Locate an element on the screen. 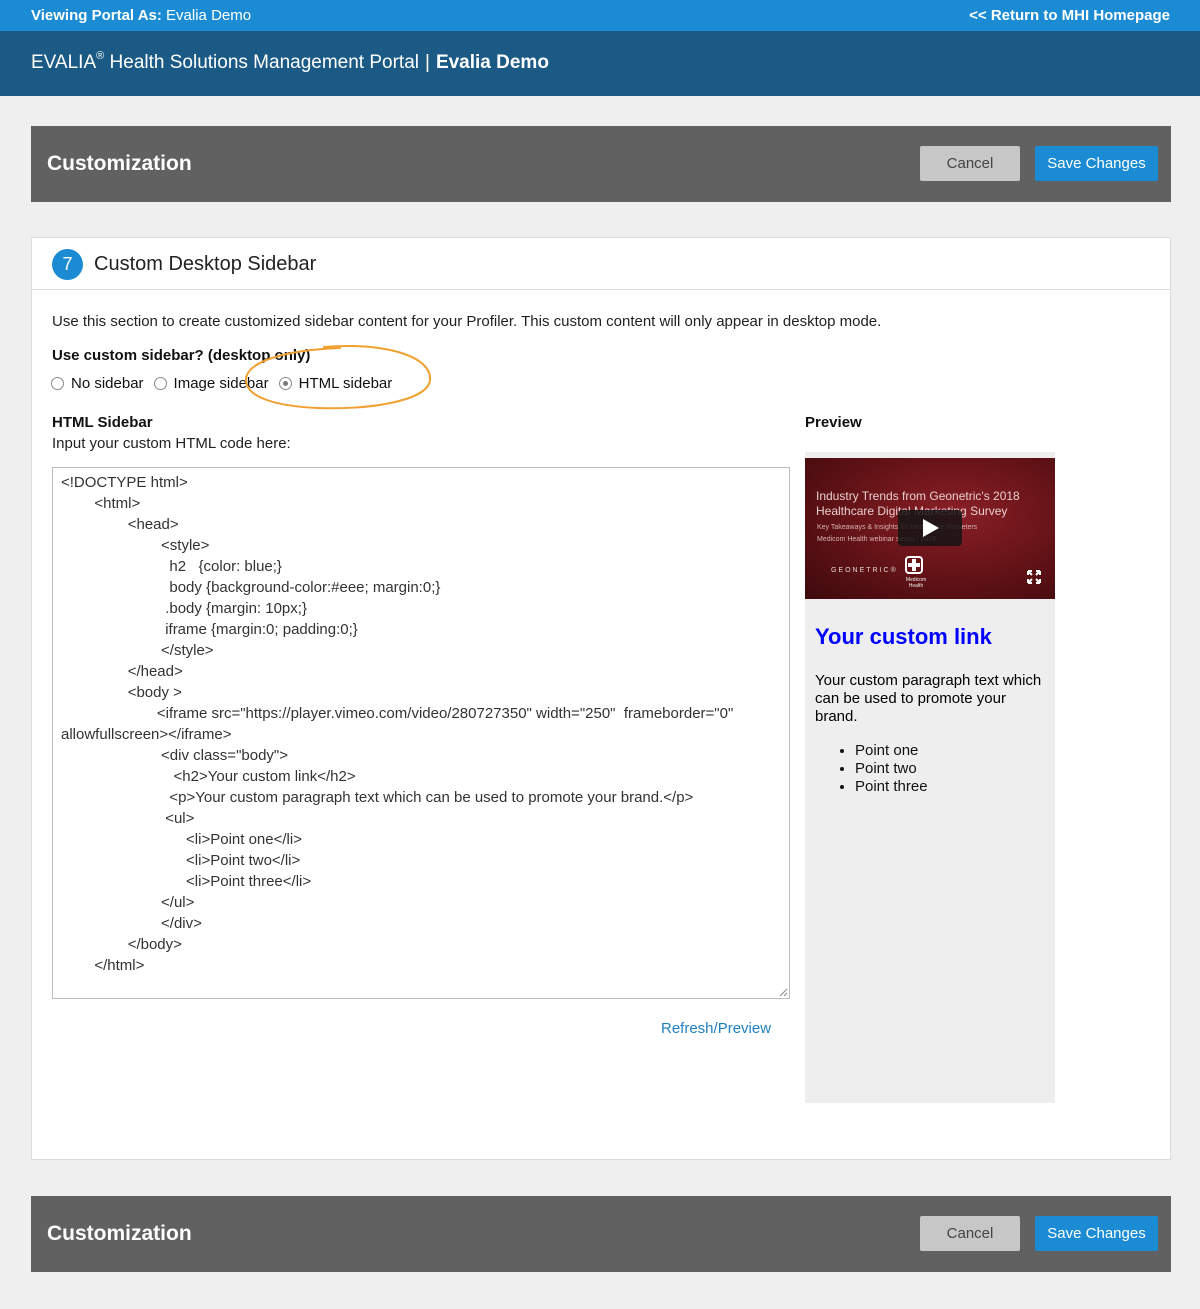 The width and height of the screenshot is (1200, 1309). play-icon is located at coordinates (931, 528).